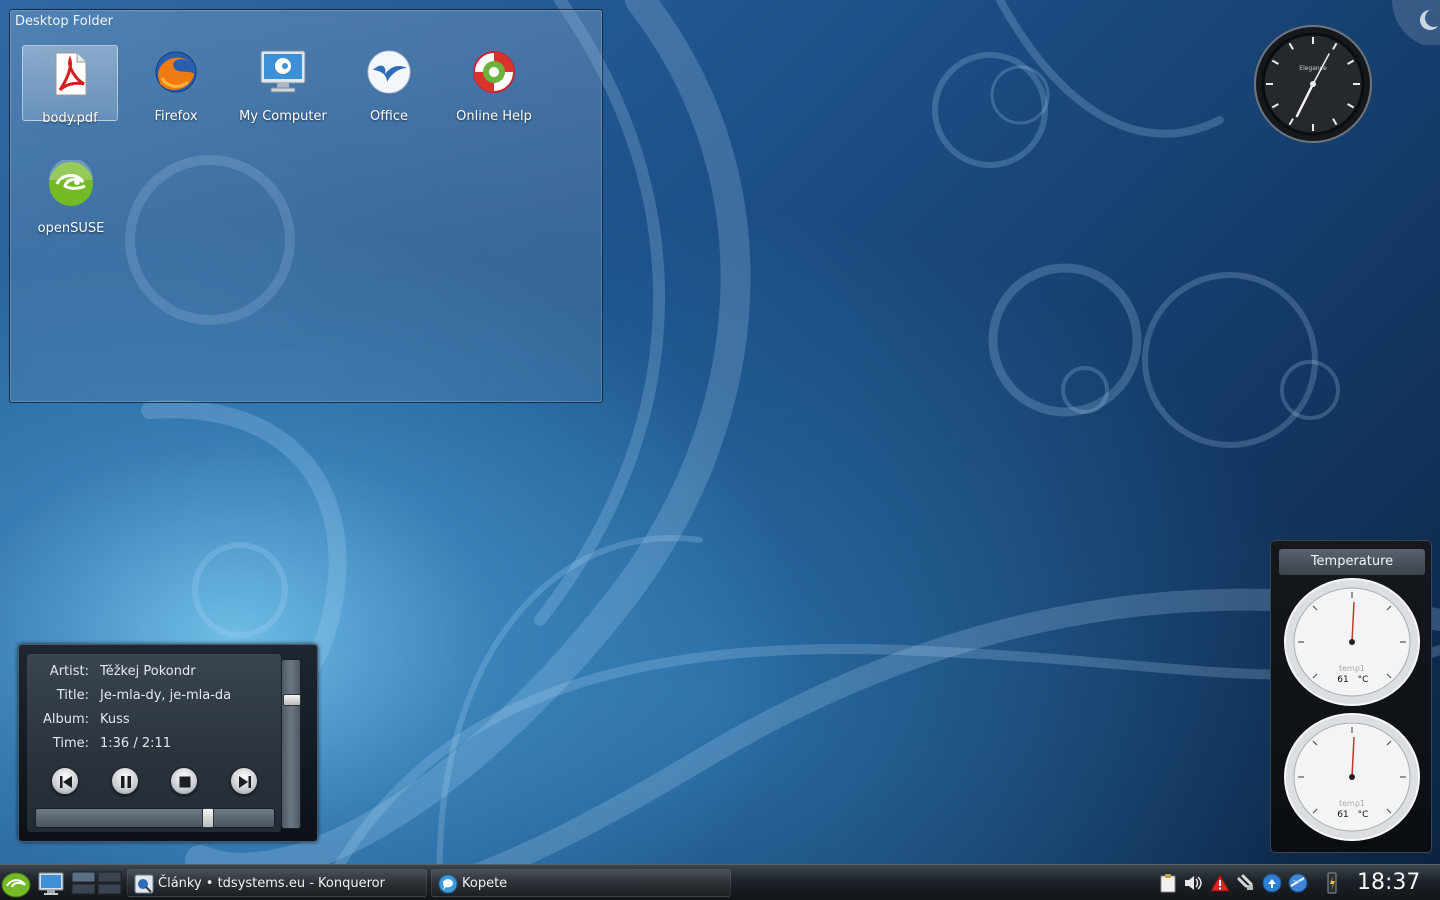 Image resolution: width=1440 pixels, height=900 pixels. Describe the element at coordinates (51, 883) in the screenshot. I see `show-desktop-icon` at that location.